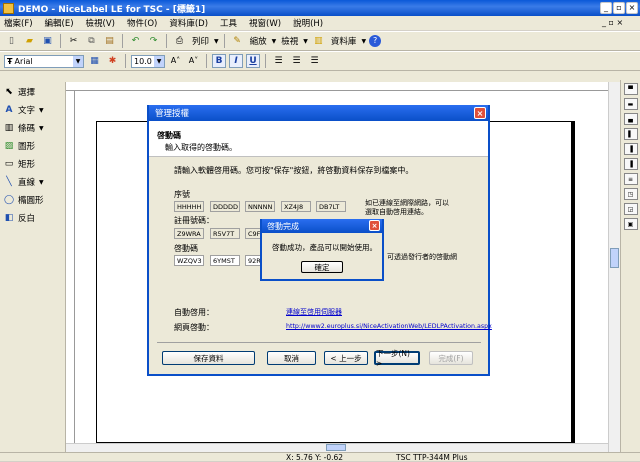  I want to click on tool-rectangle: ▭ 矩形, so click(32, 164).